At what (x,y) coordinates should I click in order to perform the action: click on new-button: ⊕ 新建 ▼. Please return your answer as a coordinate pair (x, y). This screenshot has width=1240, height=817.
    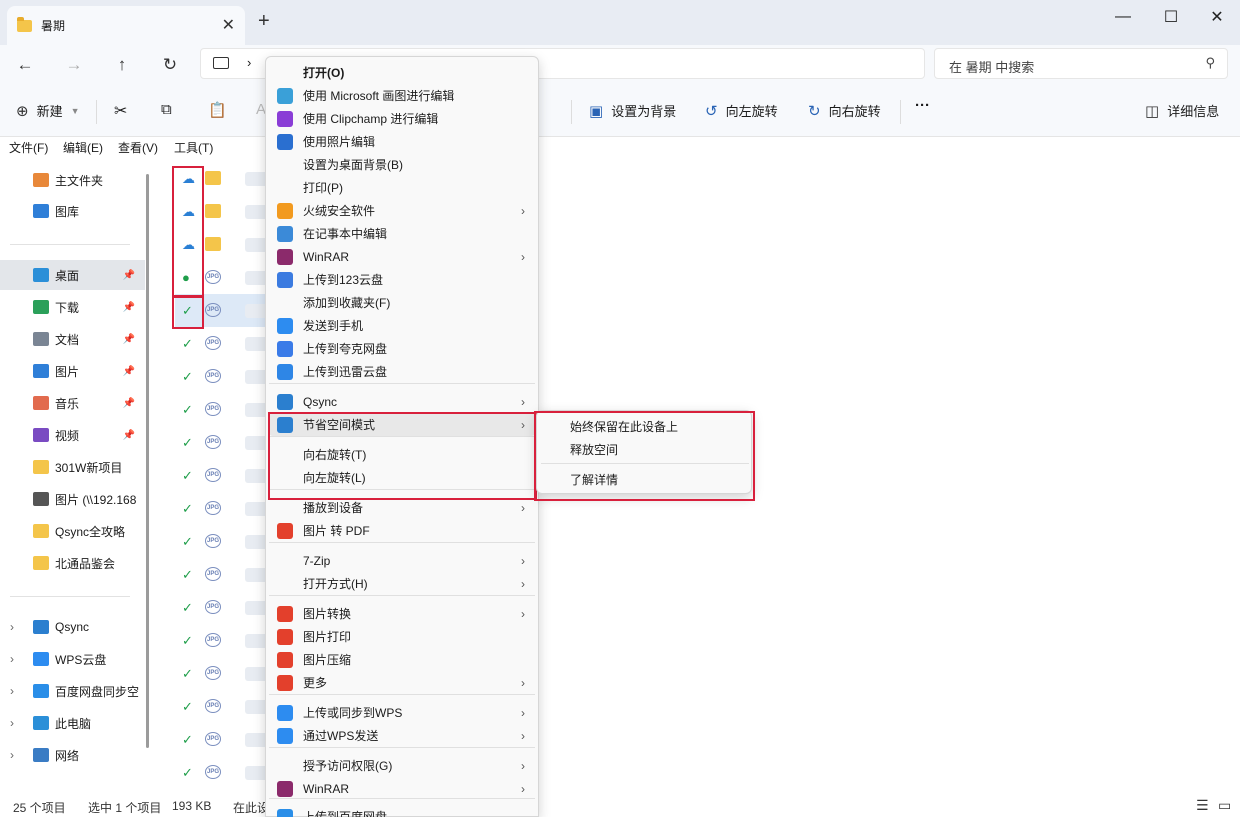
    Looking at the image, I should click on (48, 110).